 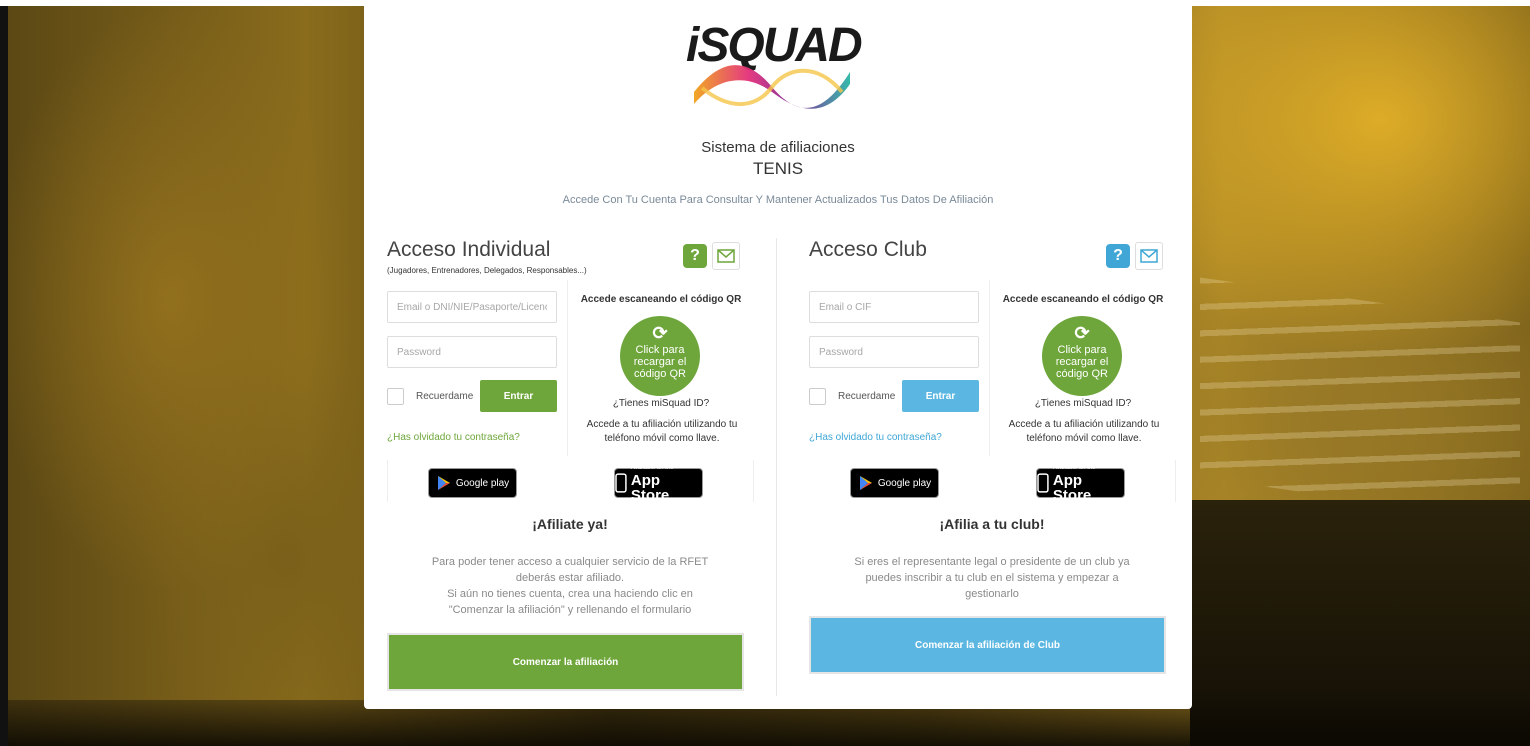 What do you see at coordinates (894, 352) in the screenshot?
I see `club-password-input` at bounding box center [894, 352].